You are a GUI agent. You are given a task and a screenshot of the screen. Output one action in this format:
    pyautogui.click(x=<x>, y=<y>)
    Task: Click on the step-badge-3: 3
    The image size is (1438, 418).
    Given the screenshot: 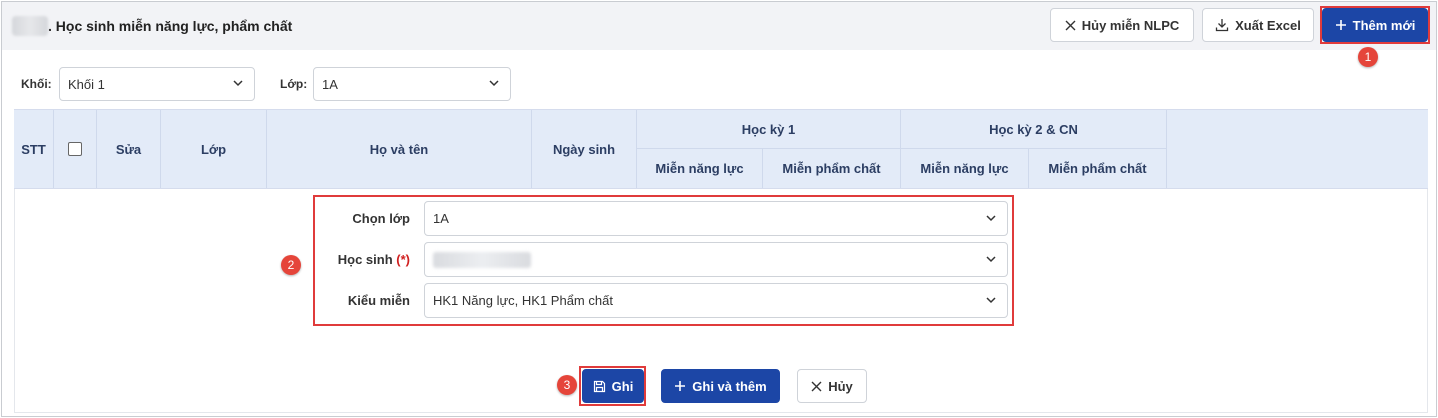 What is the action you would take?
    pyautogui.click(x=567, y=385)
    